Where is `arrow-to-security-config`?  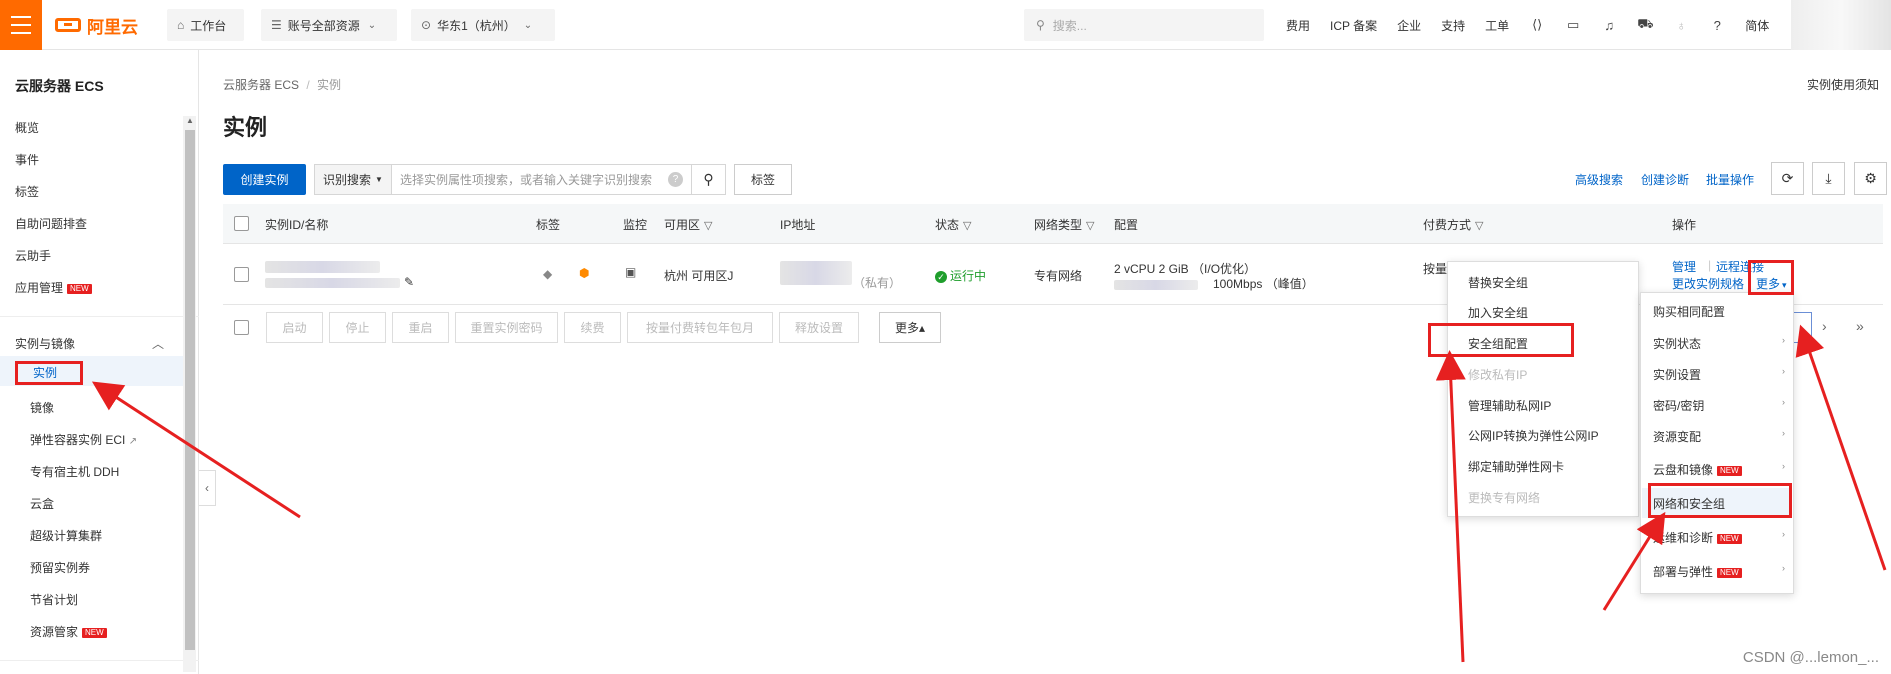 arrow-to-security-config is located at coordinates (1450, 506).